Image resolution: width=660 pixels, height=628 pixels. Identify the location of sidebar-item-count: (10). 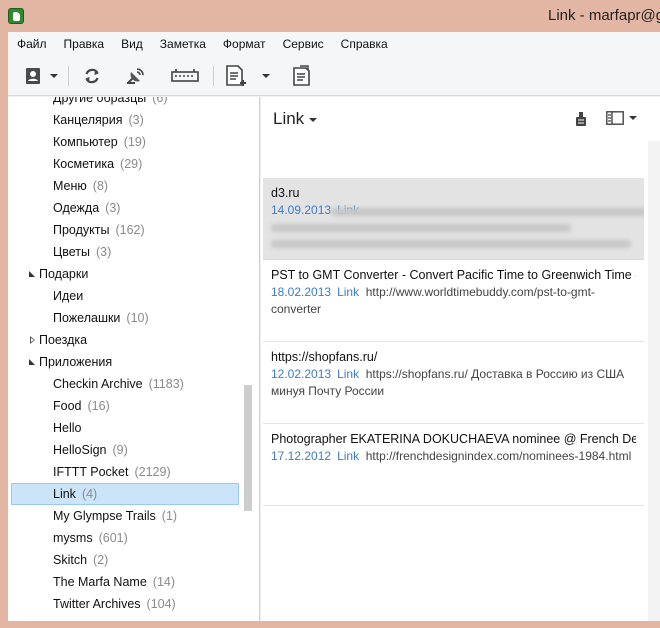
(137, 318).